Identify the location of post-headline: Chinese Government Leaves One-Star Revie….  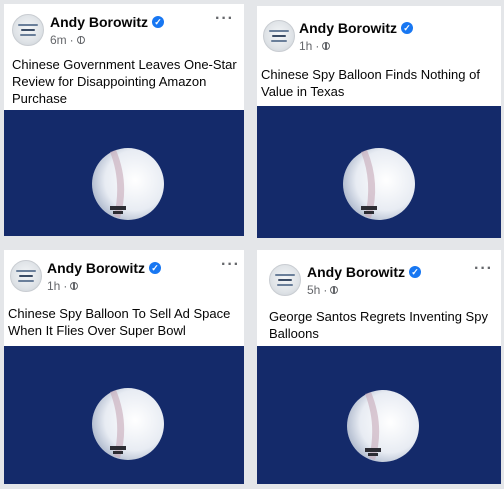
(124, 81).